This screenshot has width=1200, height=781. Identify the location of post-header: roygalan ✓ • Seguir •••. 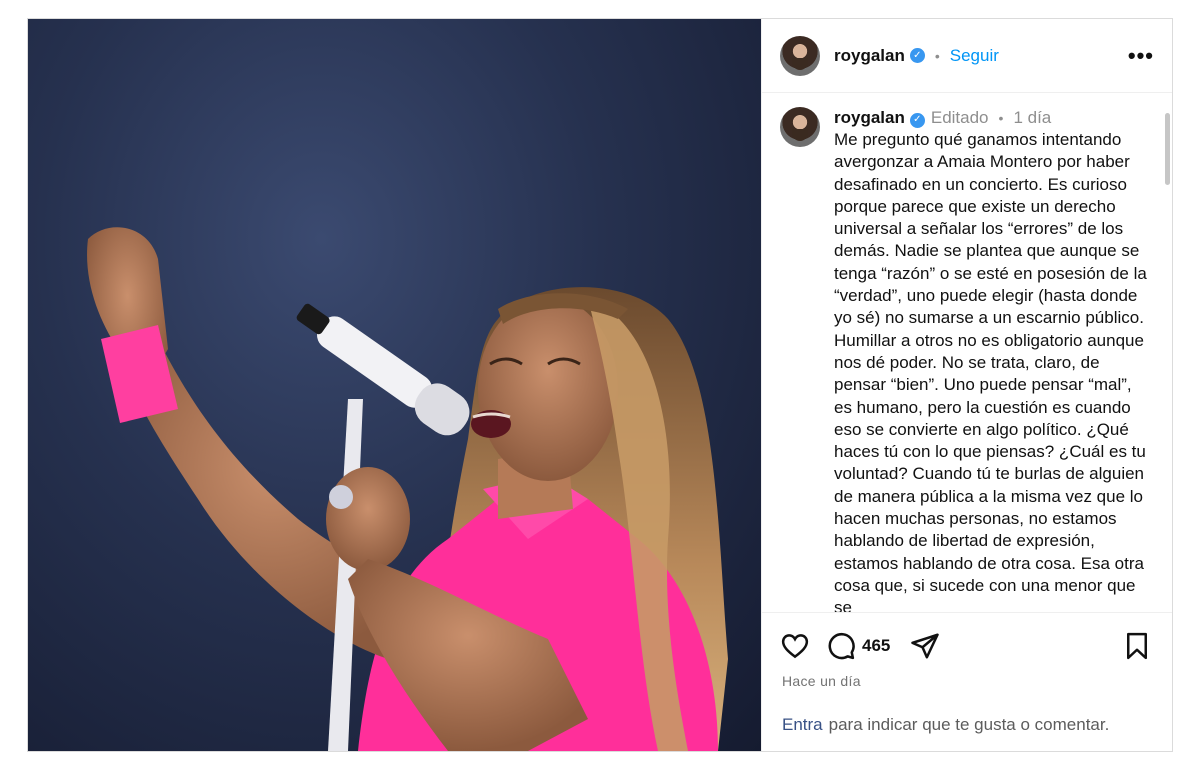
(967, 56).